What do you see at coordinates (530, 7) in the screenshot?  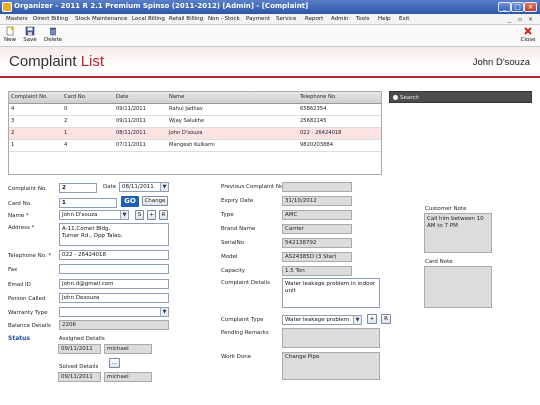 I see `close-window-button: ×` at bounding box center [530, 7].